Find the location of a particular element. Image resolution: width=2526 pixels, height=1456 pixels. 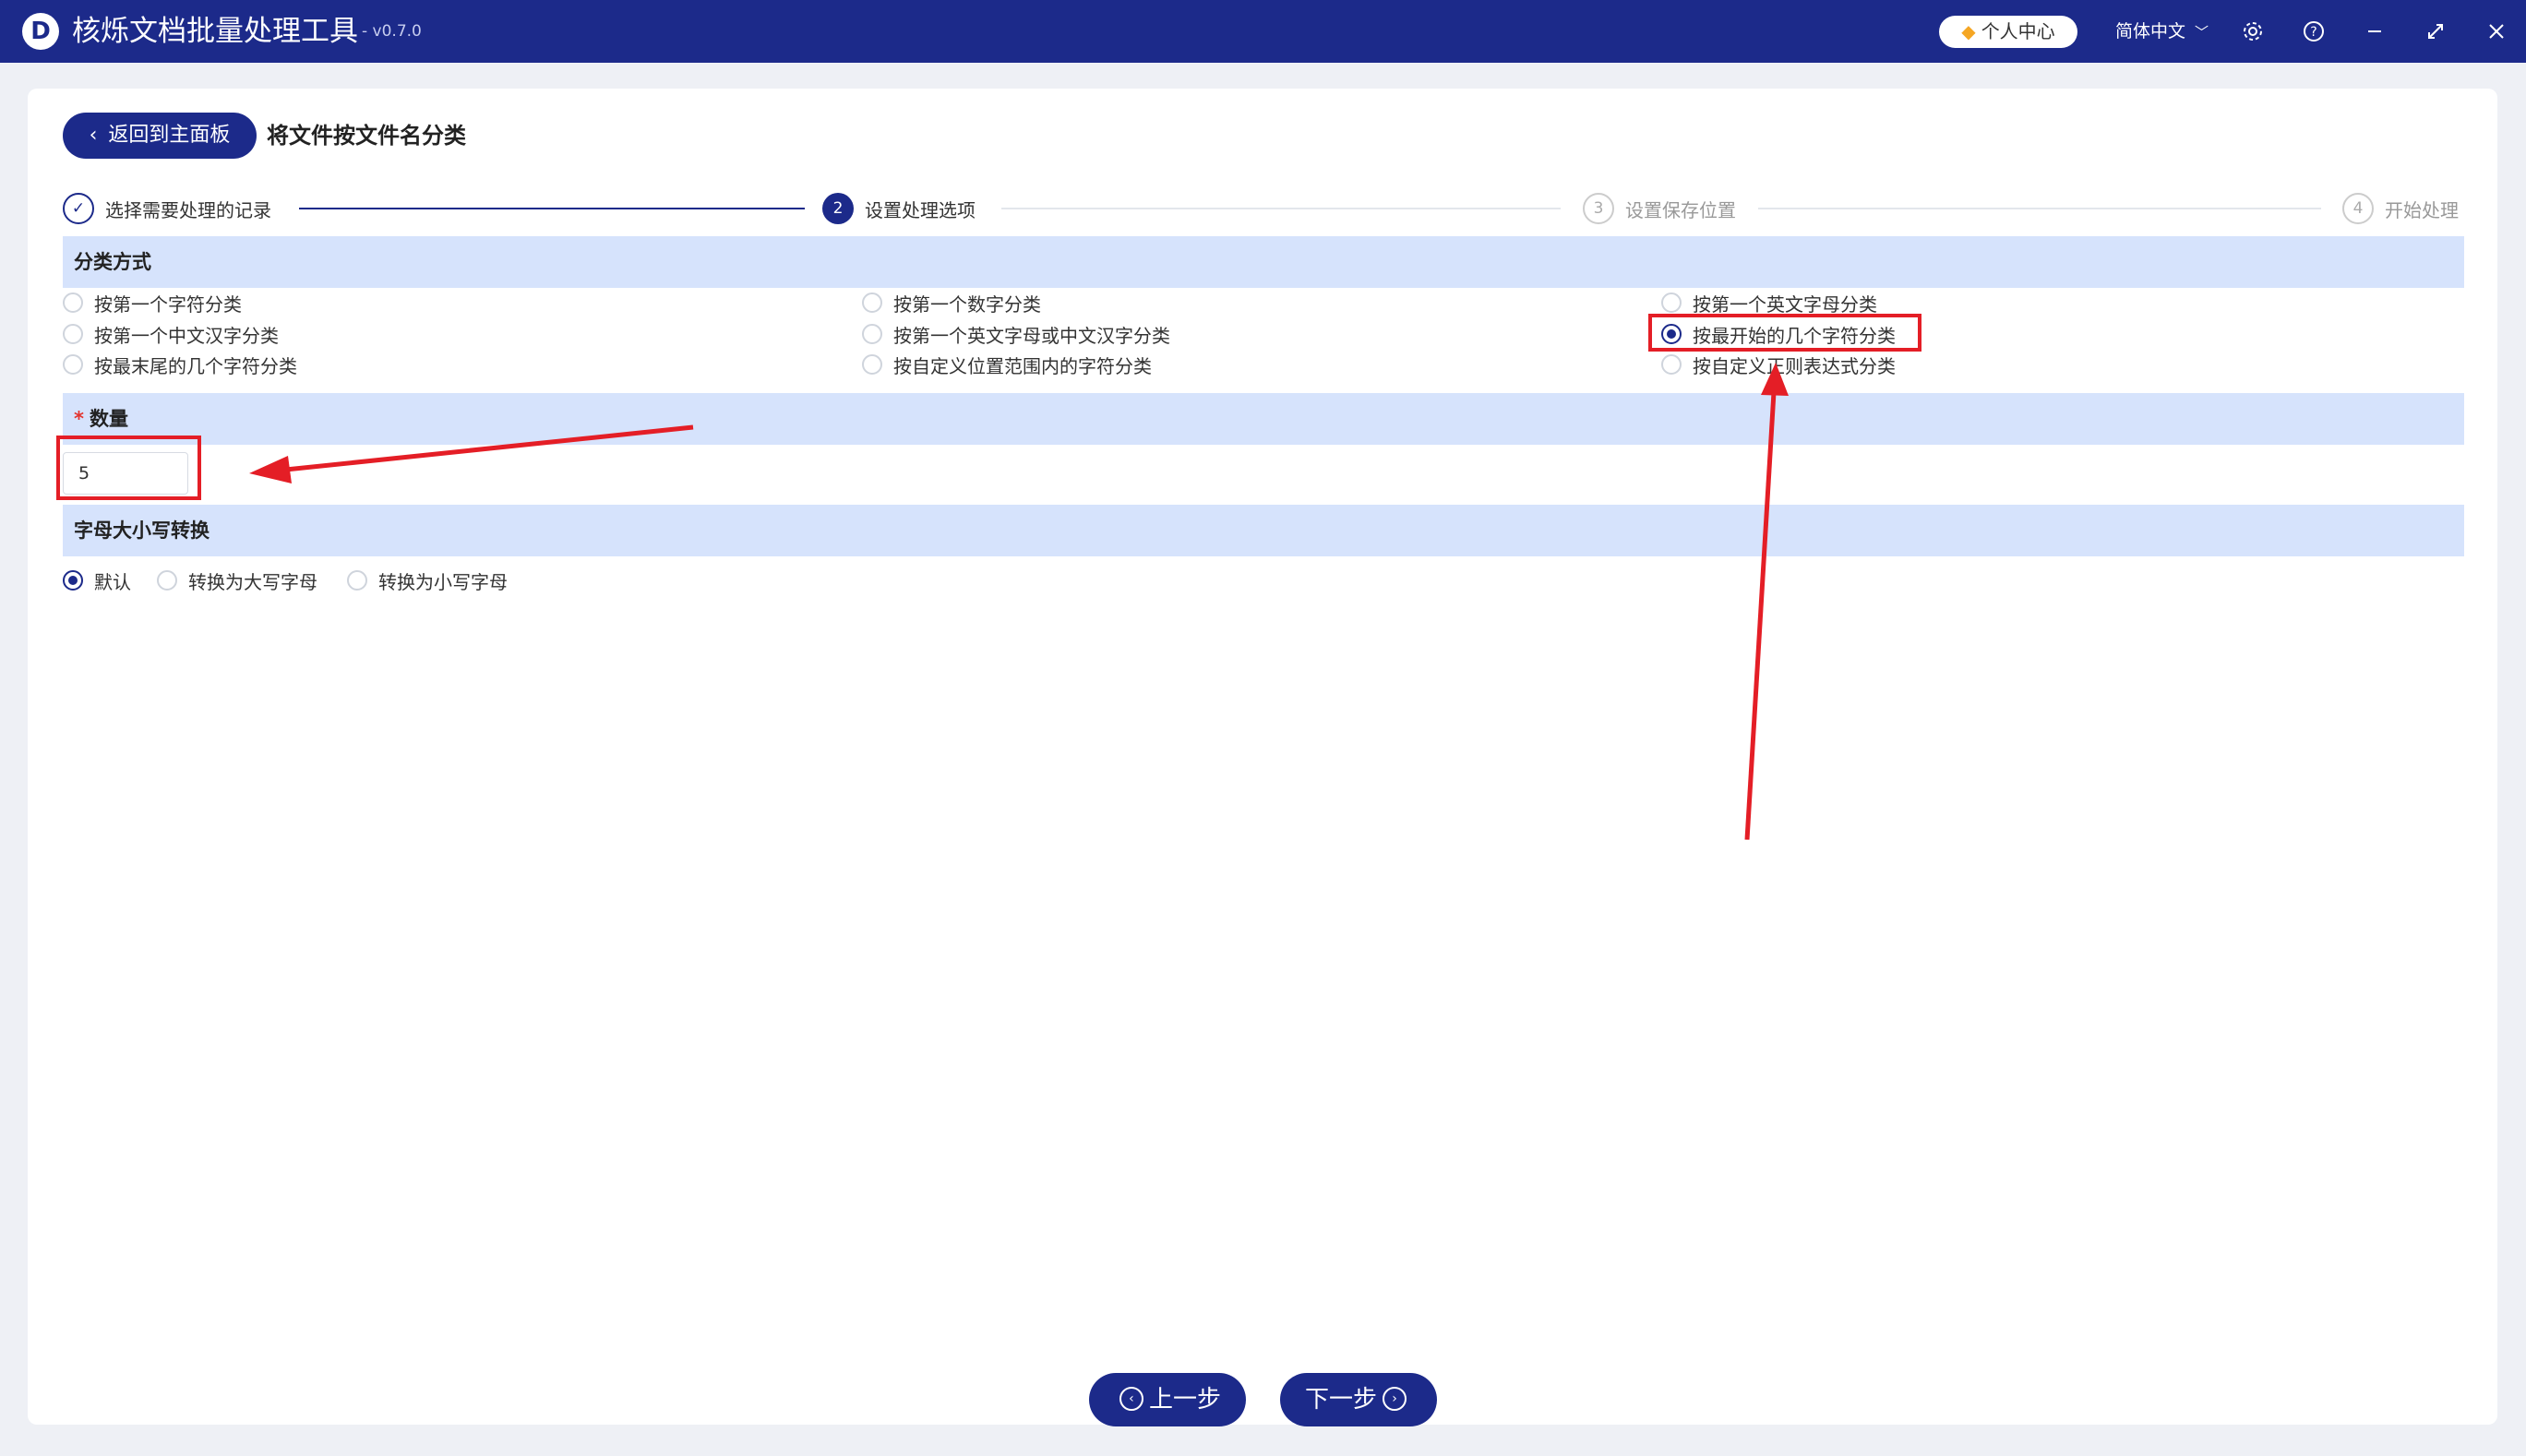

prev-step-button: ‹ 上一步 is located at coordinates (1167, 1399).